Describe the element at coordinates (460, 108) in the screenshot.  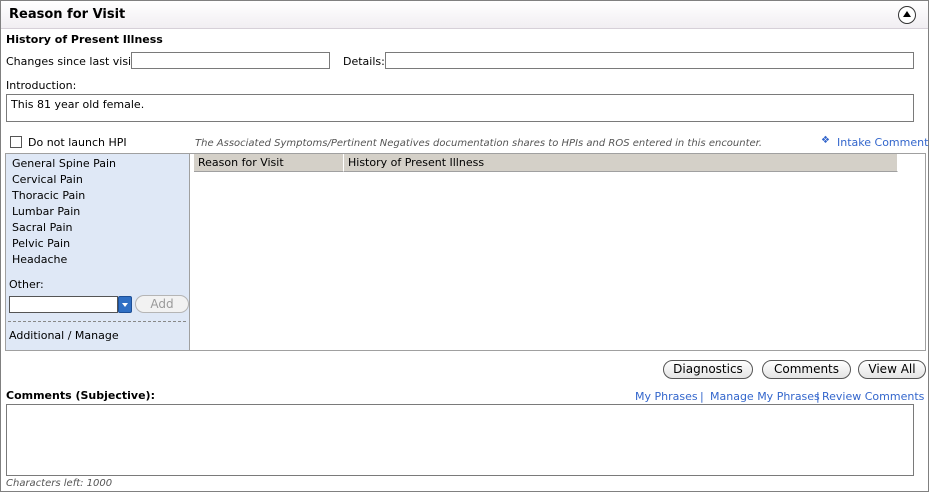
I see `intro-textarea: This 81 year old female.` at that location.